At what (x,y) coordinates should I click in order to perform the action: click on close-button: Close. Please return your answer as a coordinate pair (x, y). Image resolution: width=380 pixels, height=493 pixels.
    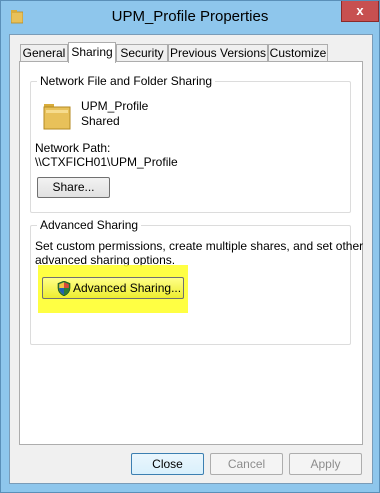
    Looking at the image, I should click on (167, 464).